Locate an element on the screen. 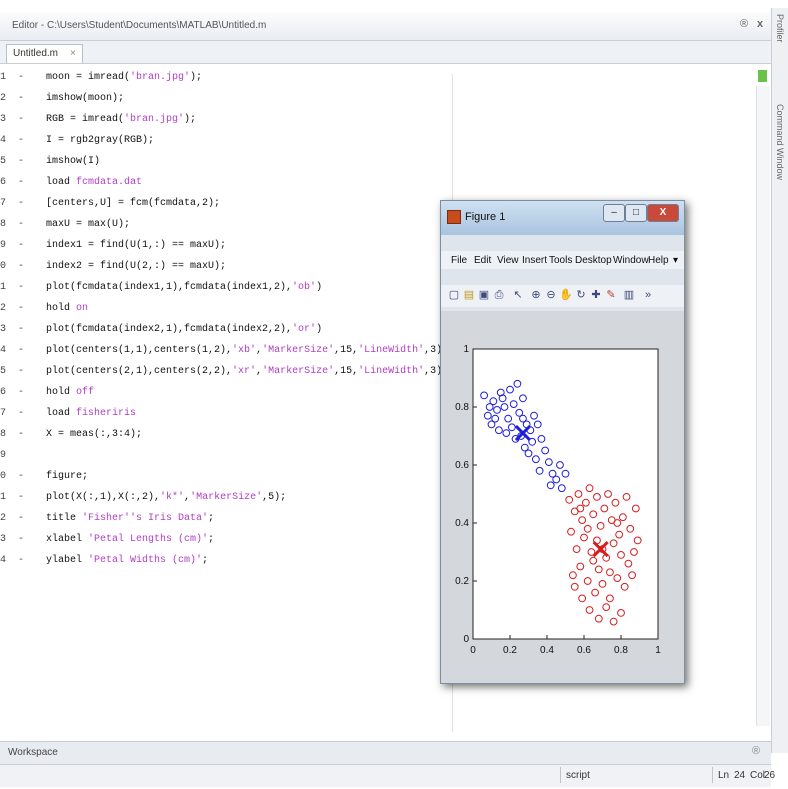 Image resolution: width=788 pixels, height=789 pixels. x-tick-label: 0.8 is located at coordinates (621, 650).